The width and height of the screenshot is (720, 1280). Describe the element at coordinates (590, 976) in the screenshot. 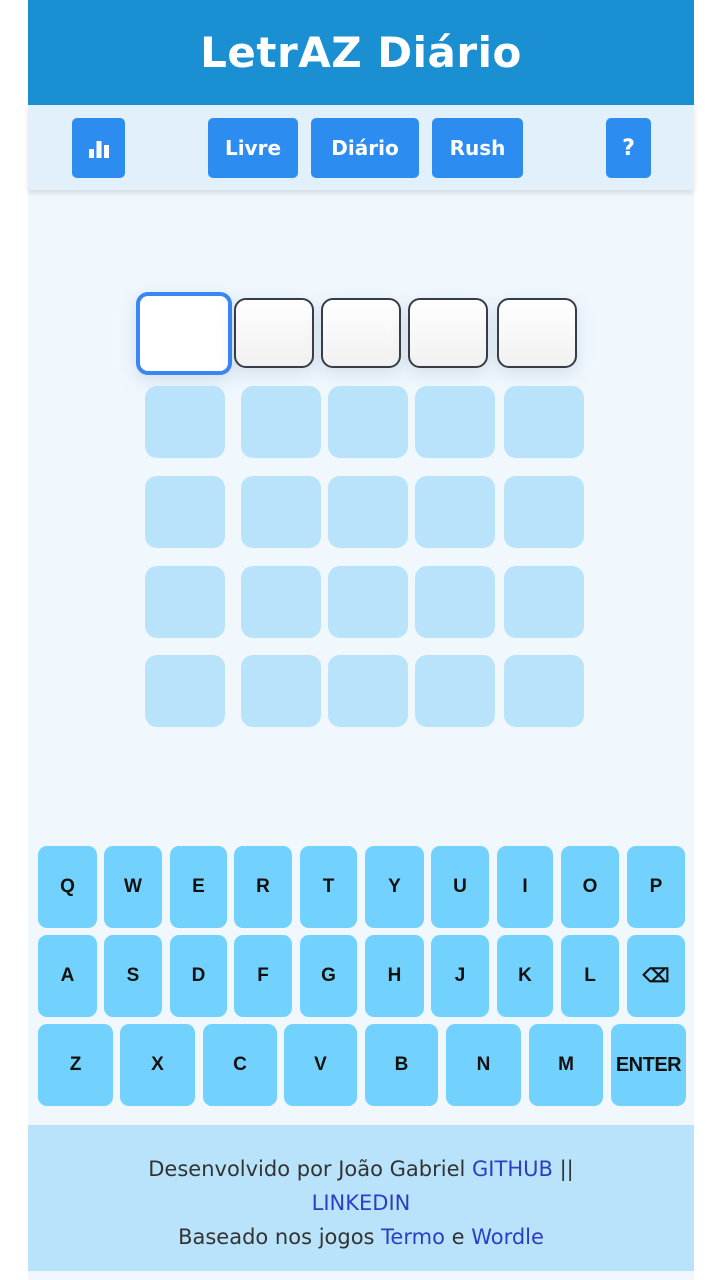

I see `key-l: L` at that location.